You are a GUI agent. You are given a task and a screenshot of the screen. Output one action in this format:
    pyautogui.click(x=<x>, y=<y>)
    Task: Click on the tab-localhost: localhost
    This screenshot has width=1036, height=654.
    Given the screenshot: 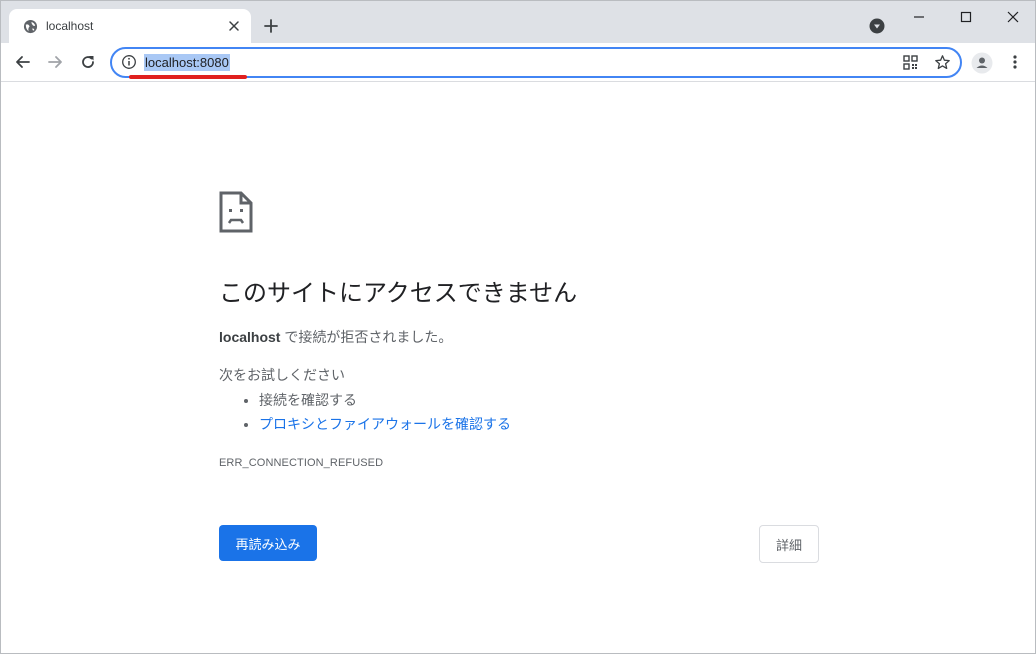 What is the action you would take?
    pyautogui.click(x=130, y=26)
    